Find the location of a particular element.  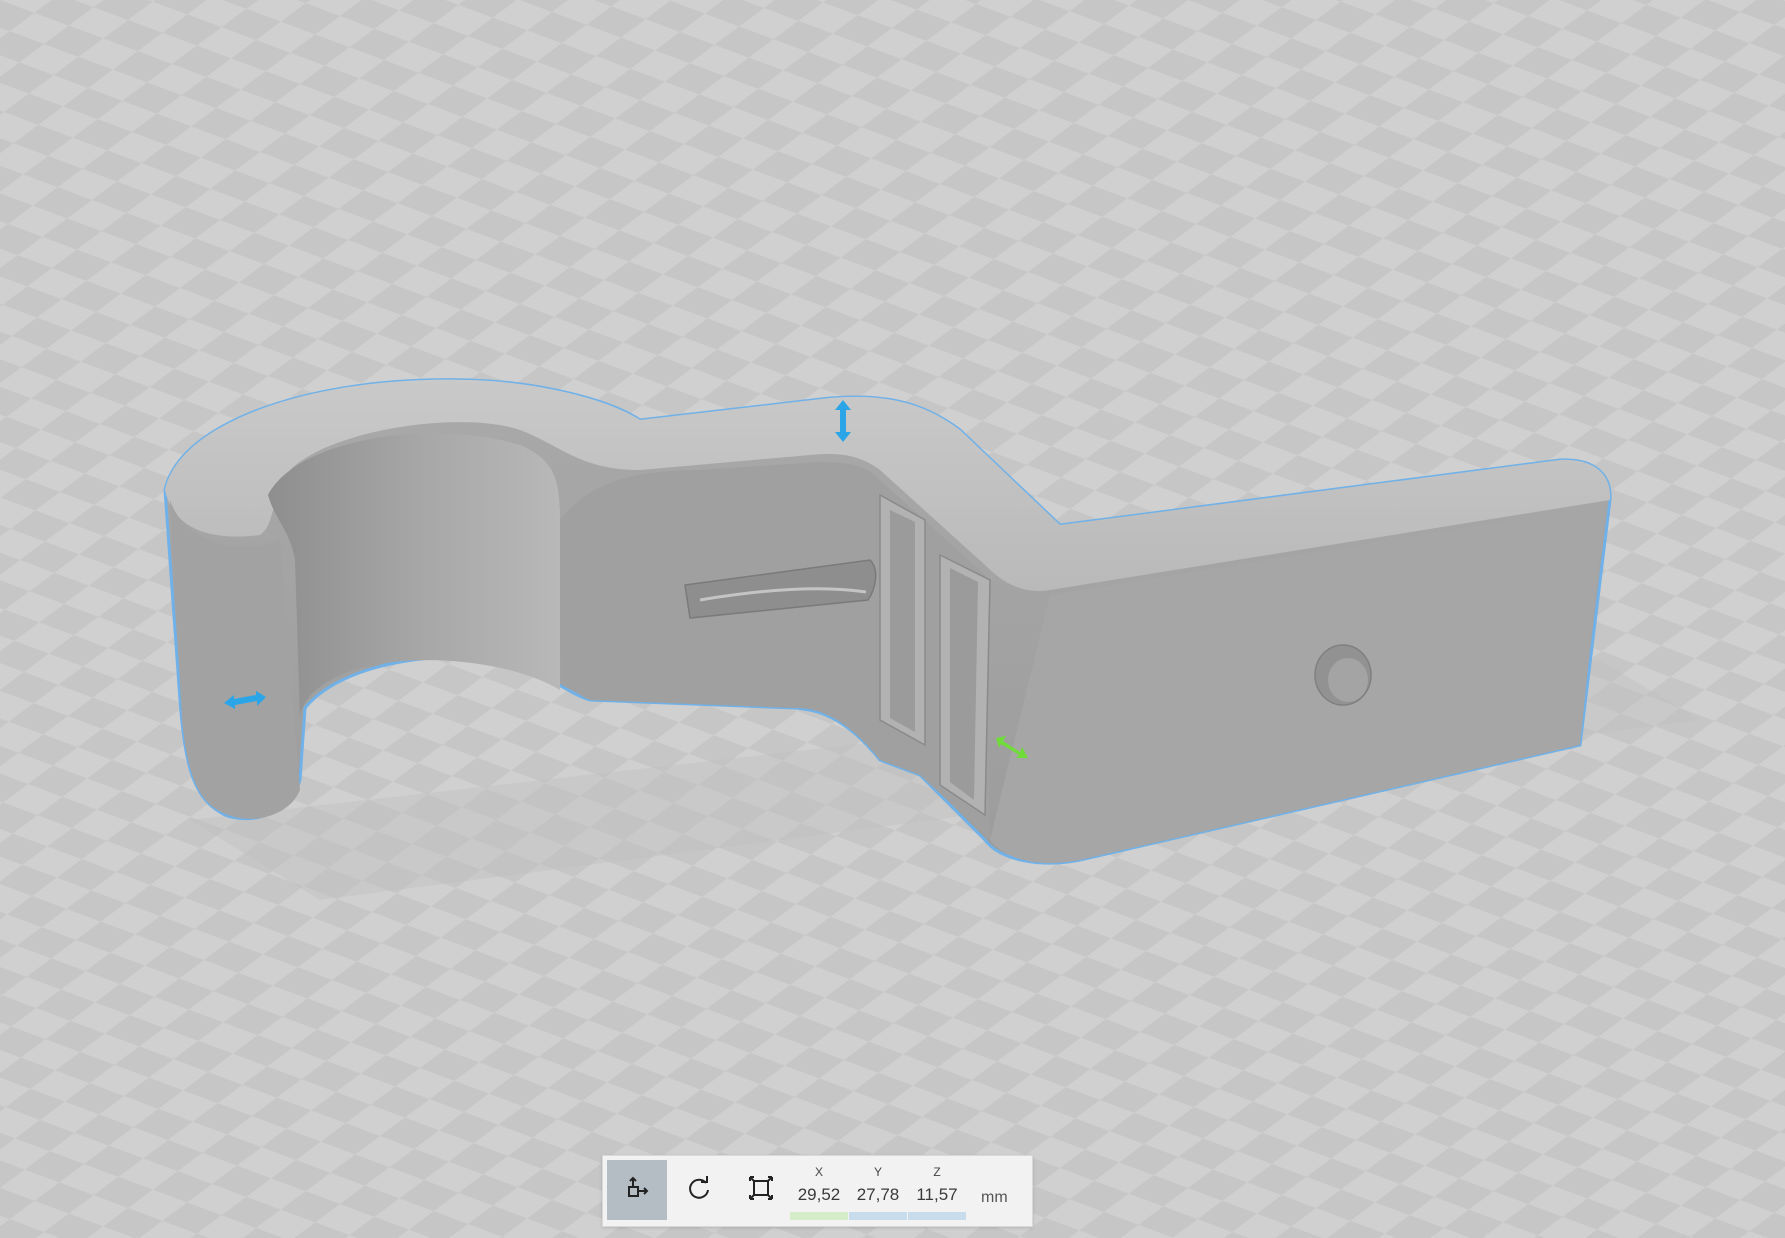

scale-tool-button is located at coordinates (761, 1190).